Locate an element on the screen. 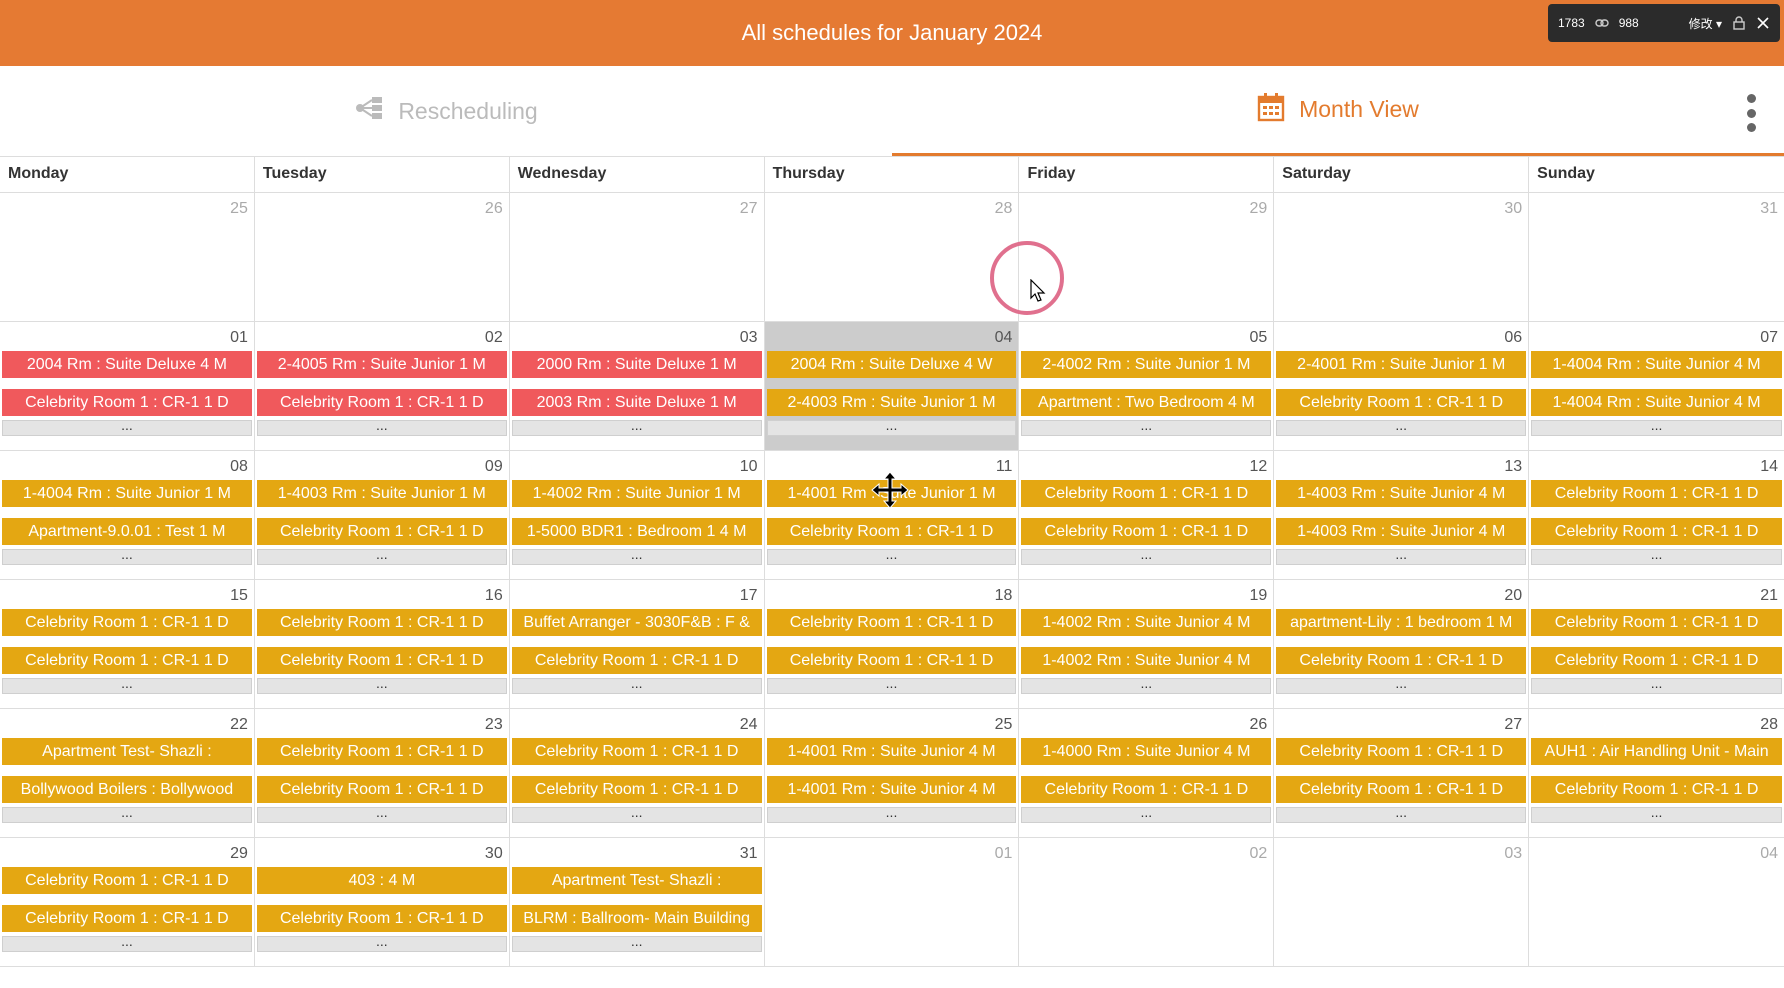 This screenshot has width=1784, height=988. day-cell: 03 is located at coordinates (1402, 902).